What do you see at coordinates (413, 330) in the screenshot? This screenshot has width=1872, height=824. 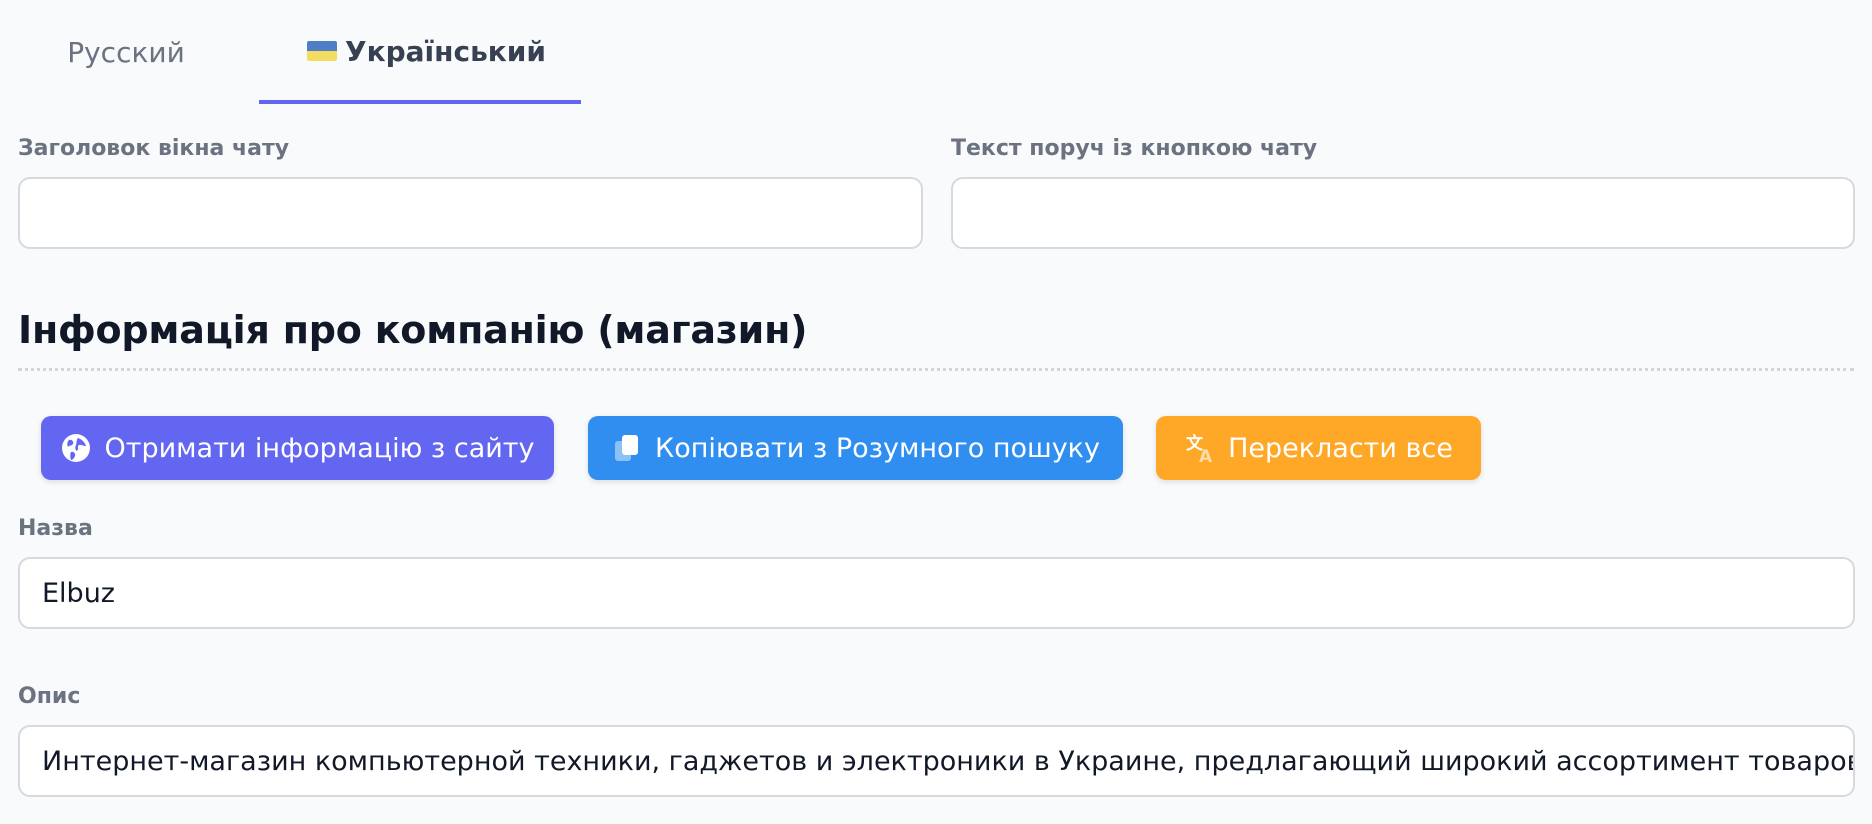 I see `company-section-title: Інформація про компанію (магазин)` at bounding box center [413, 330].